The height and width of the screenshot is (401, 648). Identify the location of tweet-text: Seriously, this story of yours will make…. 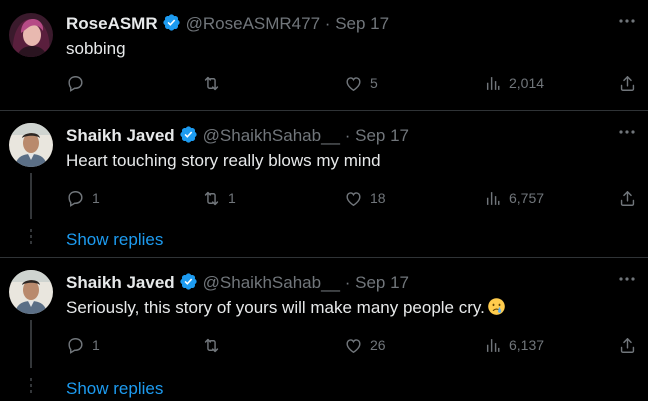
(286, 308).